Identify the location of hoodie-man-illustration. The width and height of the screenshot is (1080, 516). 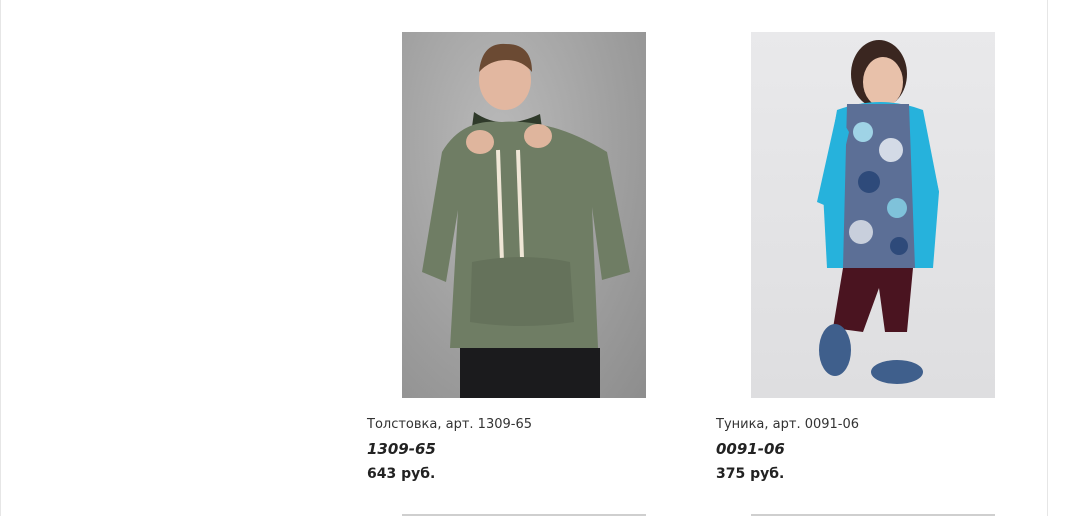
(526, 220).